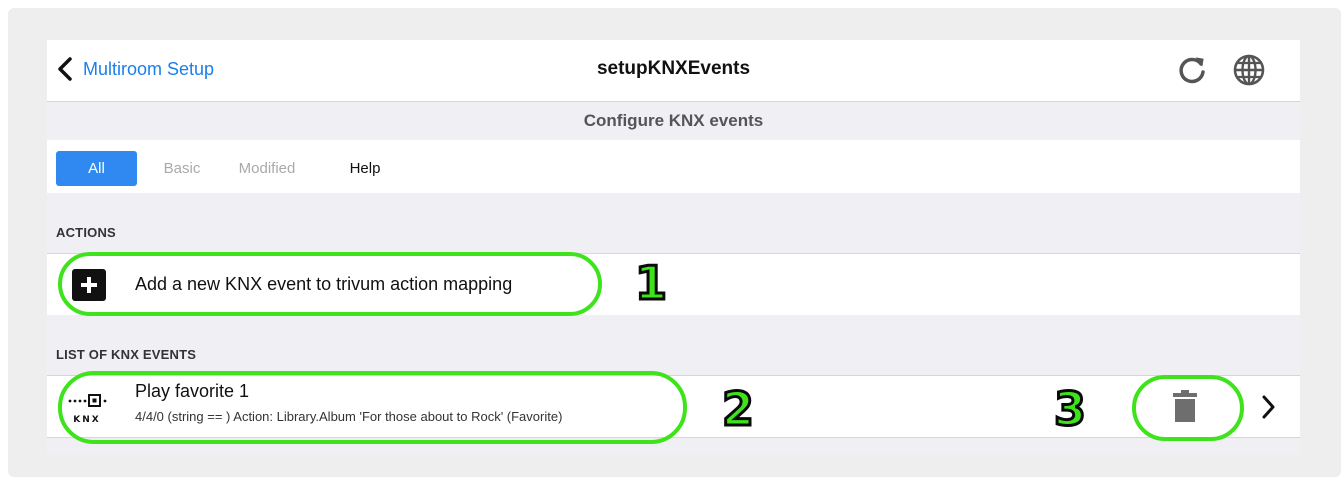  What do you see at coordinates (673, 68) in the screenshot?
I see `page-title: setupKNXEvents` at bounding box center [673, 68].